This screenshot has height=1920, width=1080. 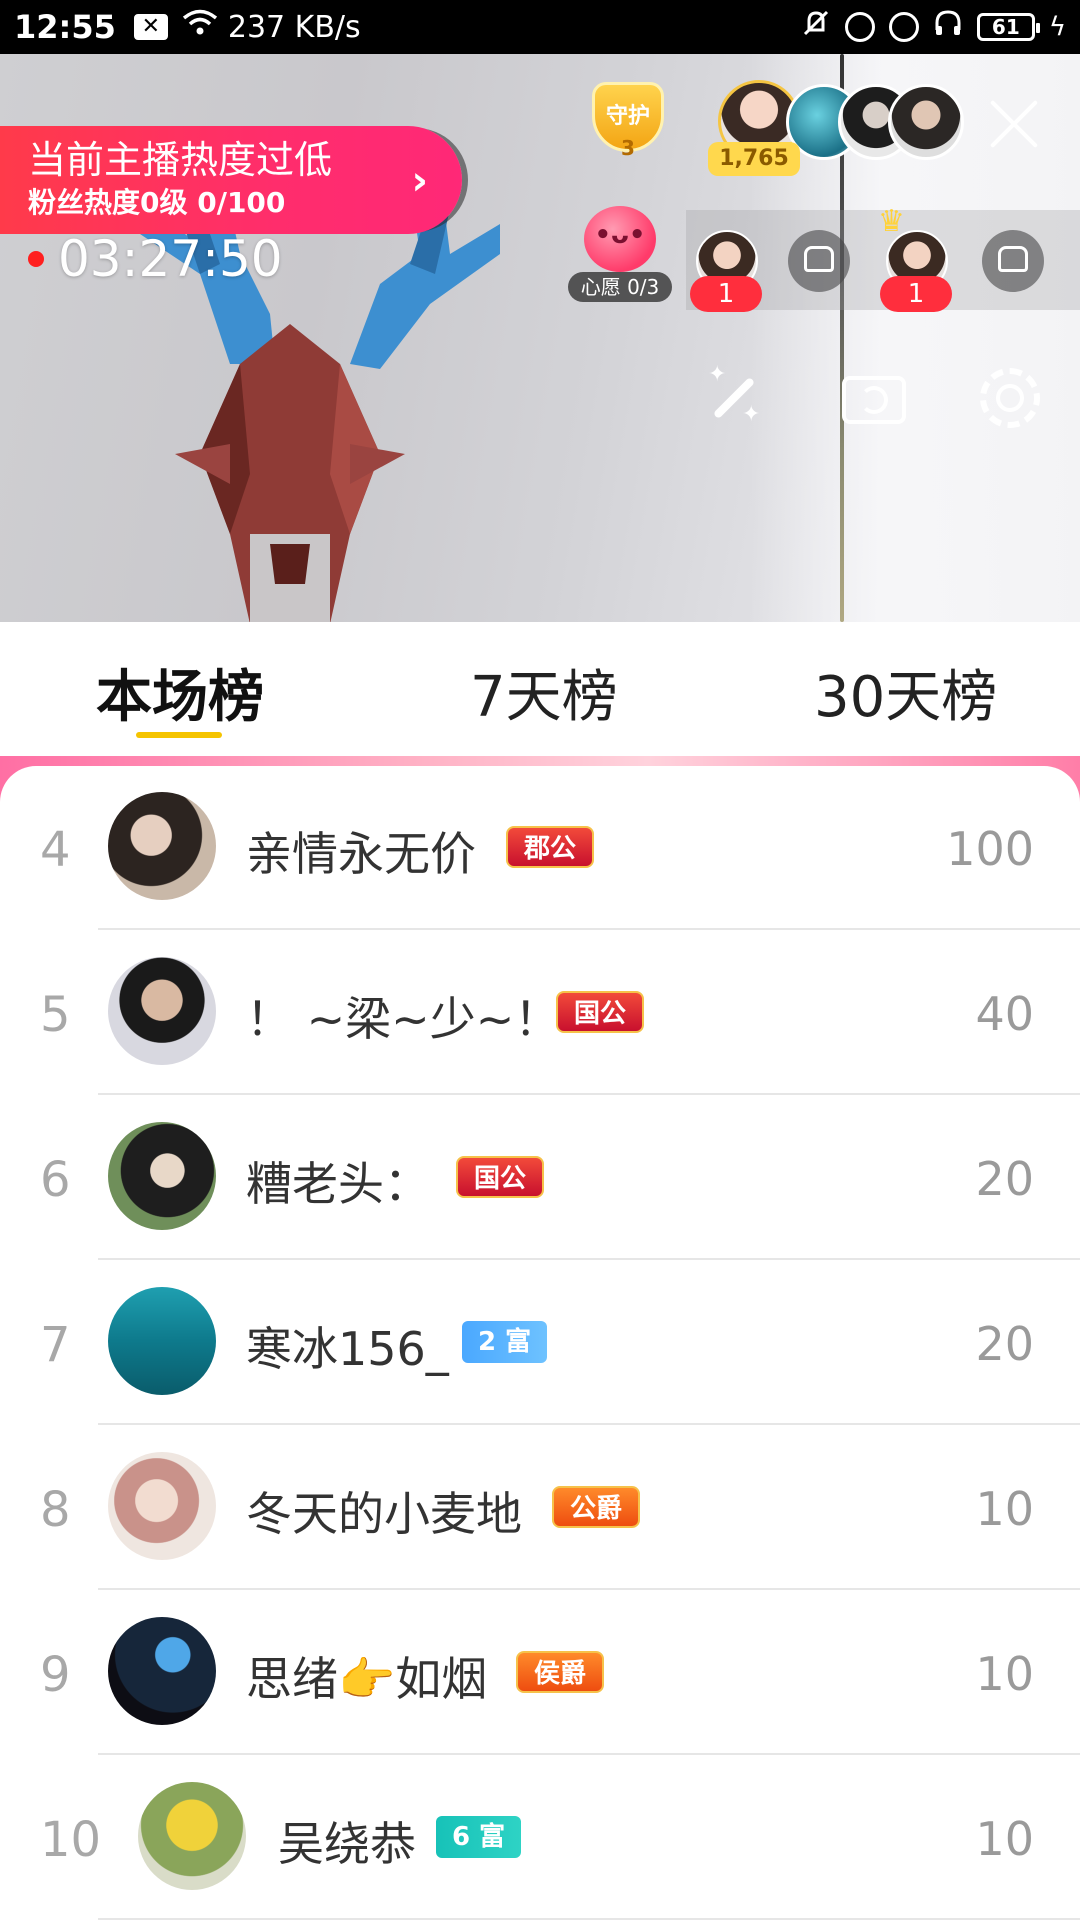 I want to click on rank-number: 10, so click(x=71, y=1840).